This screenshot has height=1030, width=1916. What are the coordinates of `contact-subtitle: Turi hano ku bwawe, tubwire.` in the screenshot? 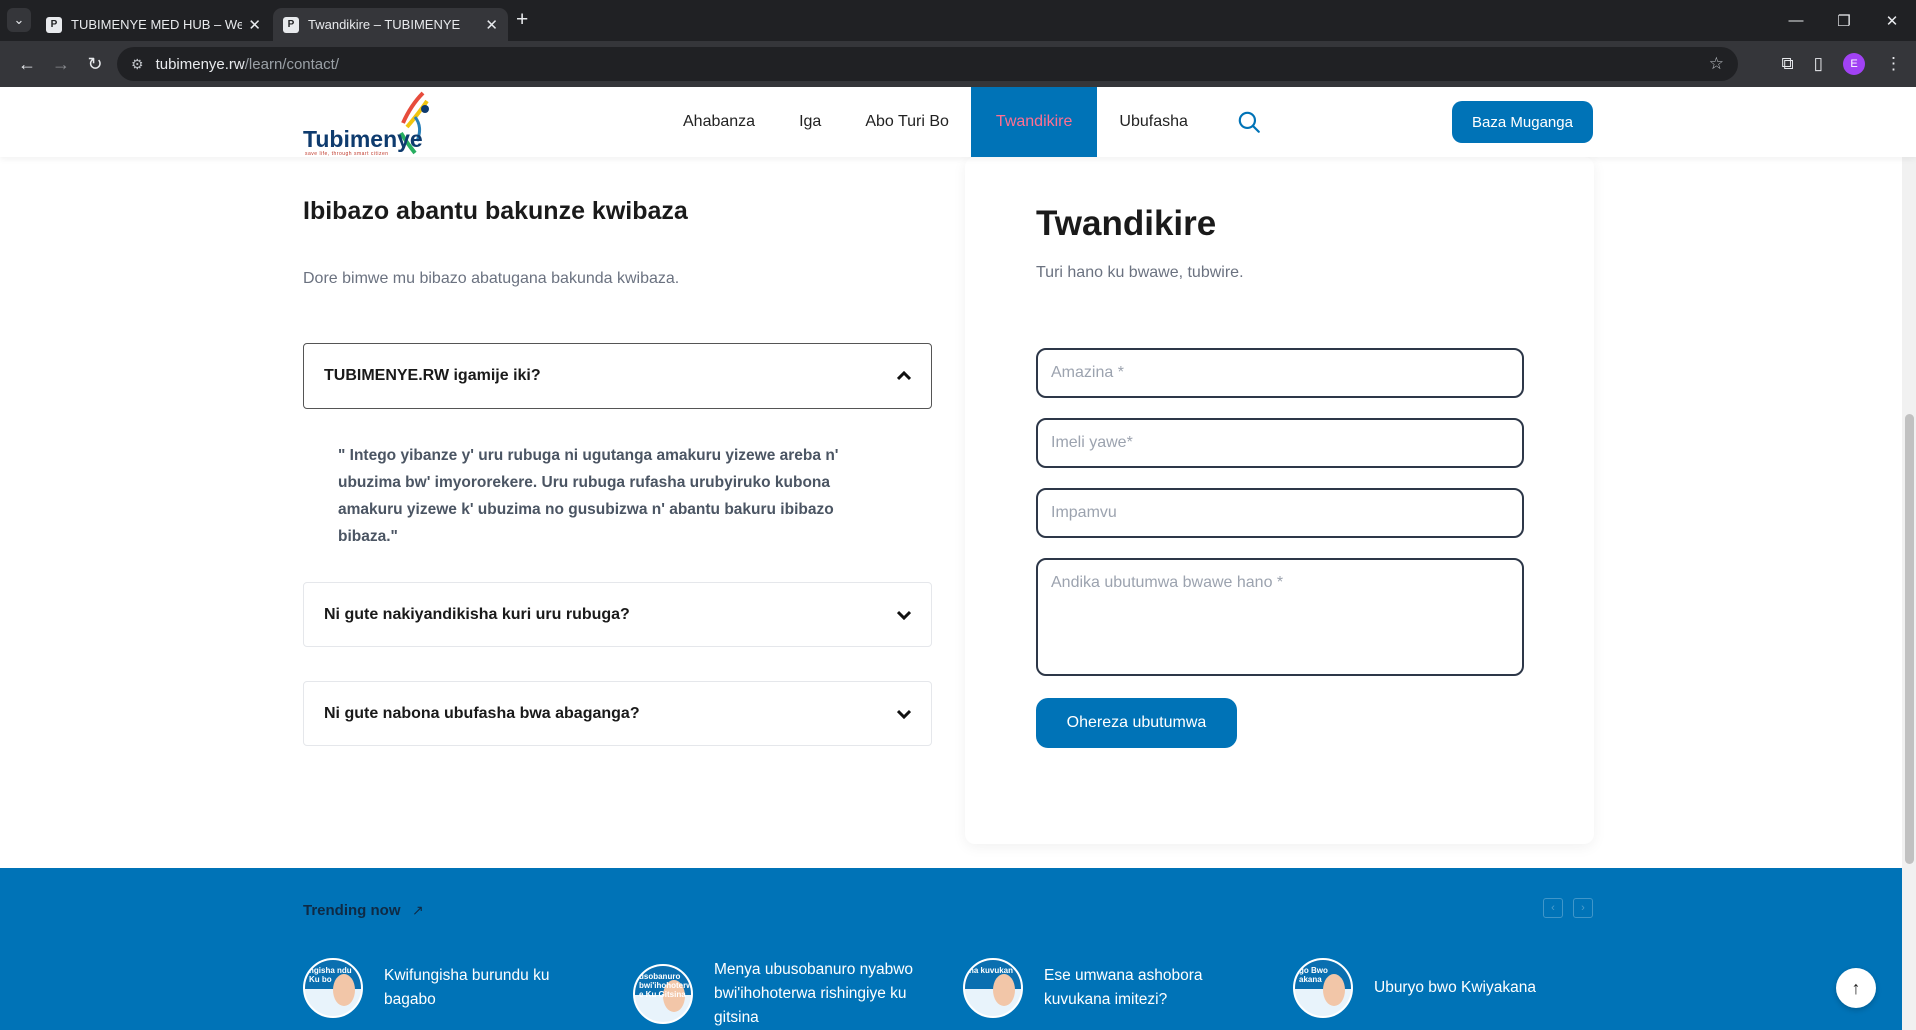 It's located at (1140, 272).